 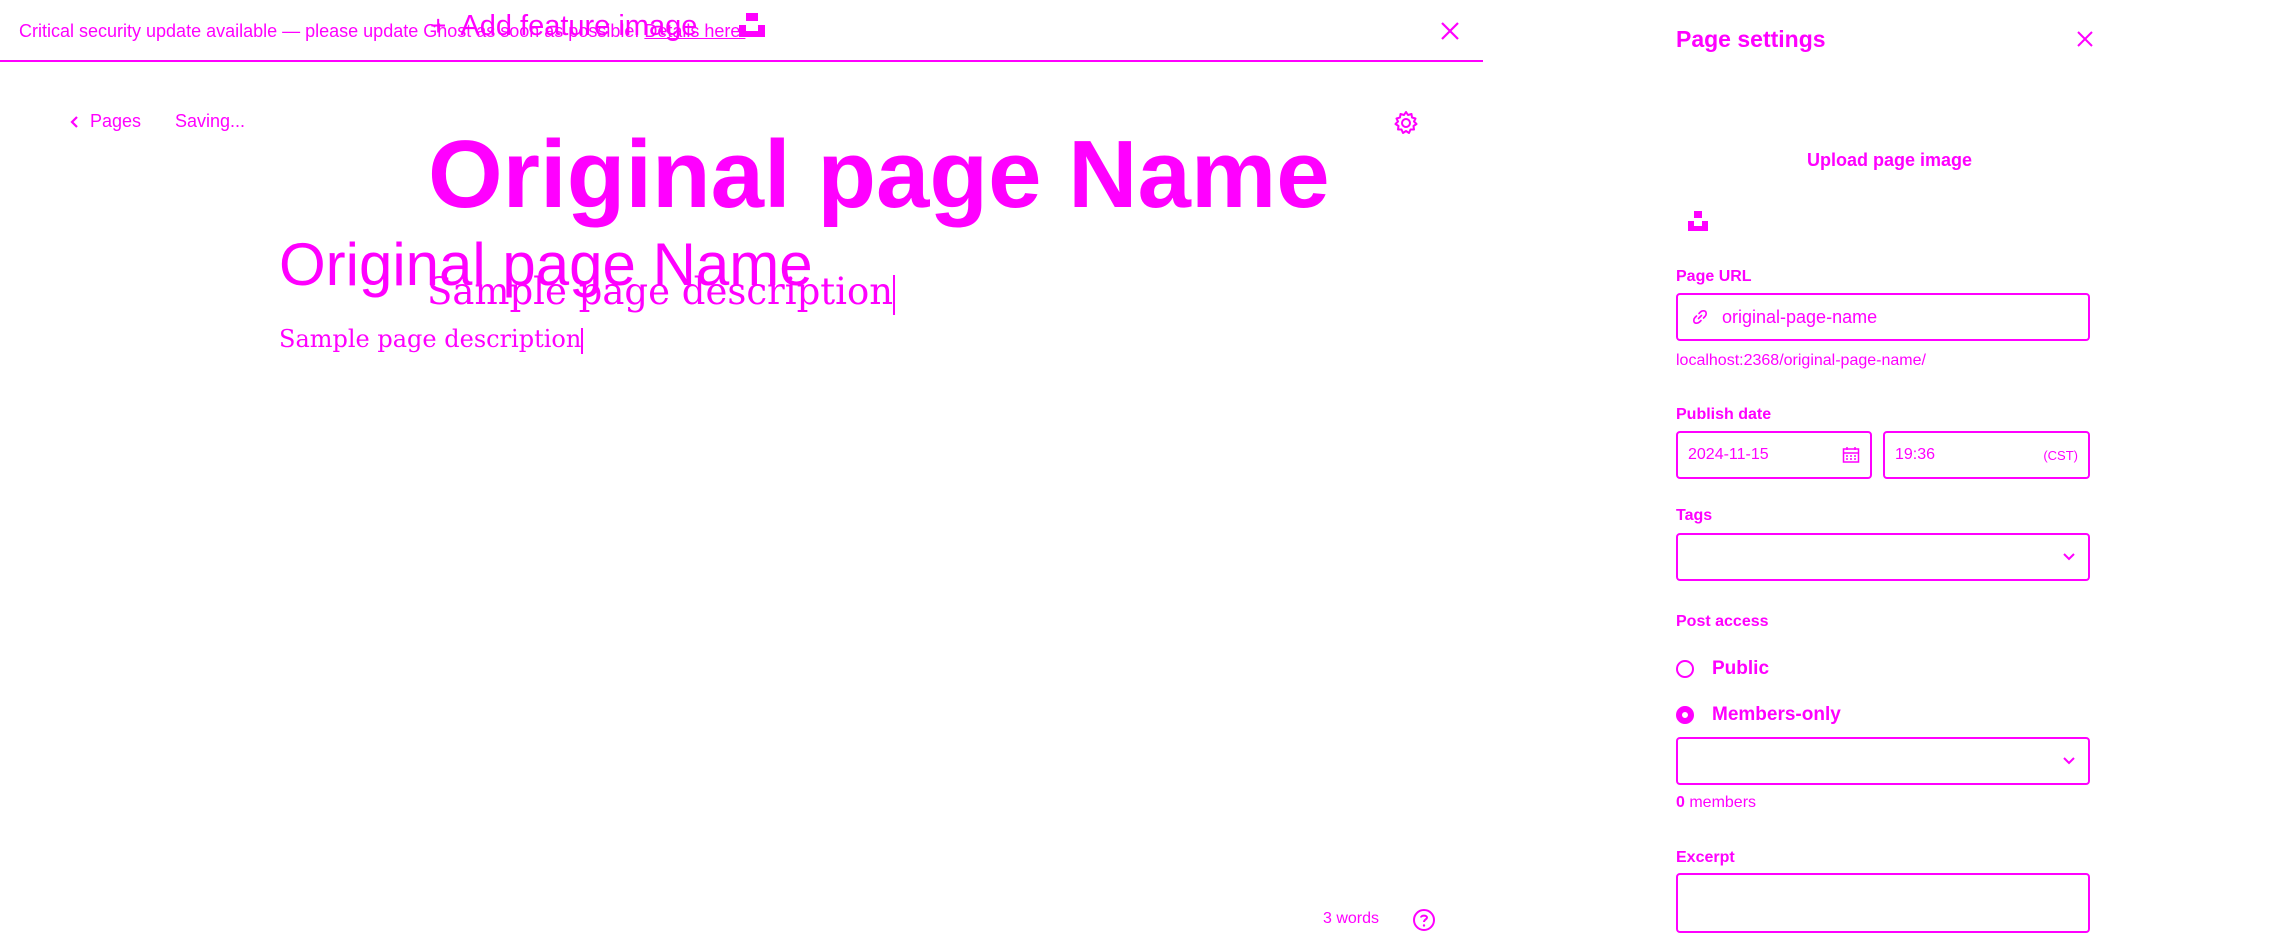 I want to click on publish-date-input, so click(x=1765, y=455).